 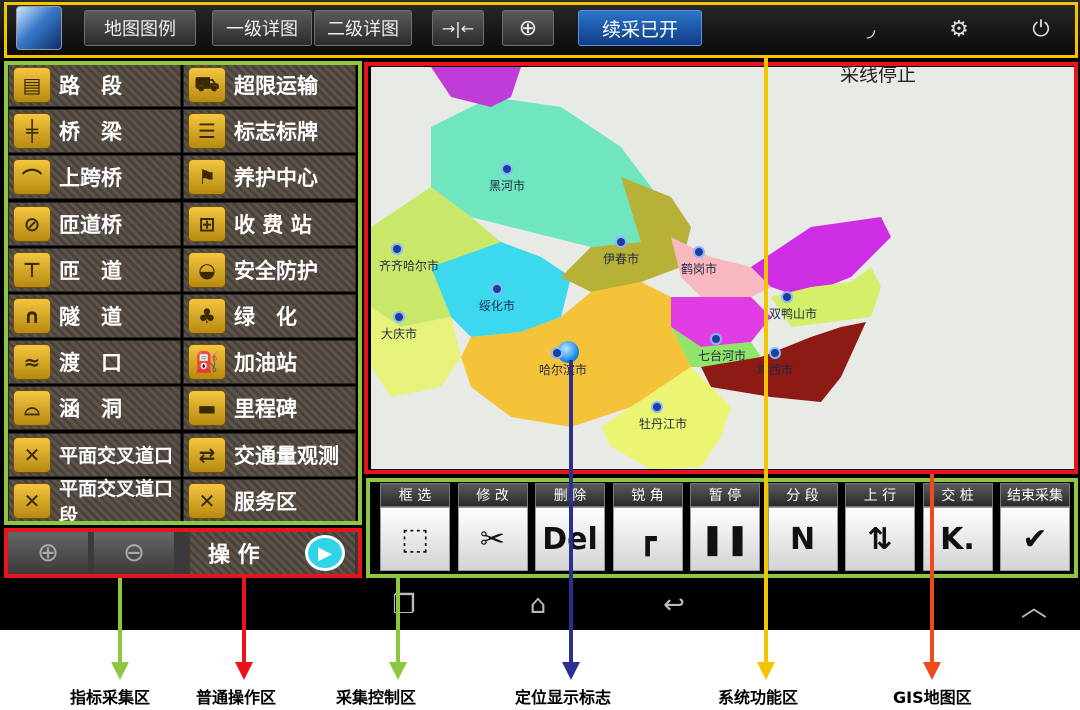 I want to click on control-button-5: 分 段N, so click(x=802, y=528).